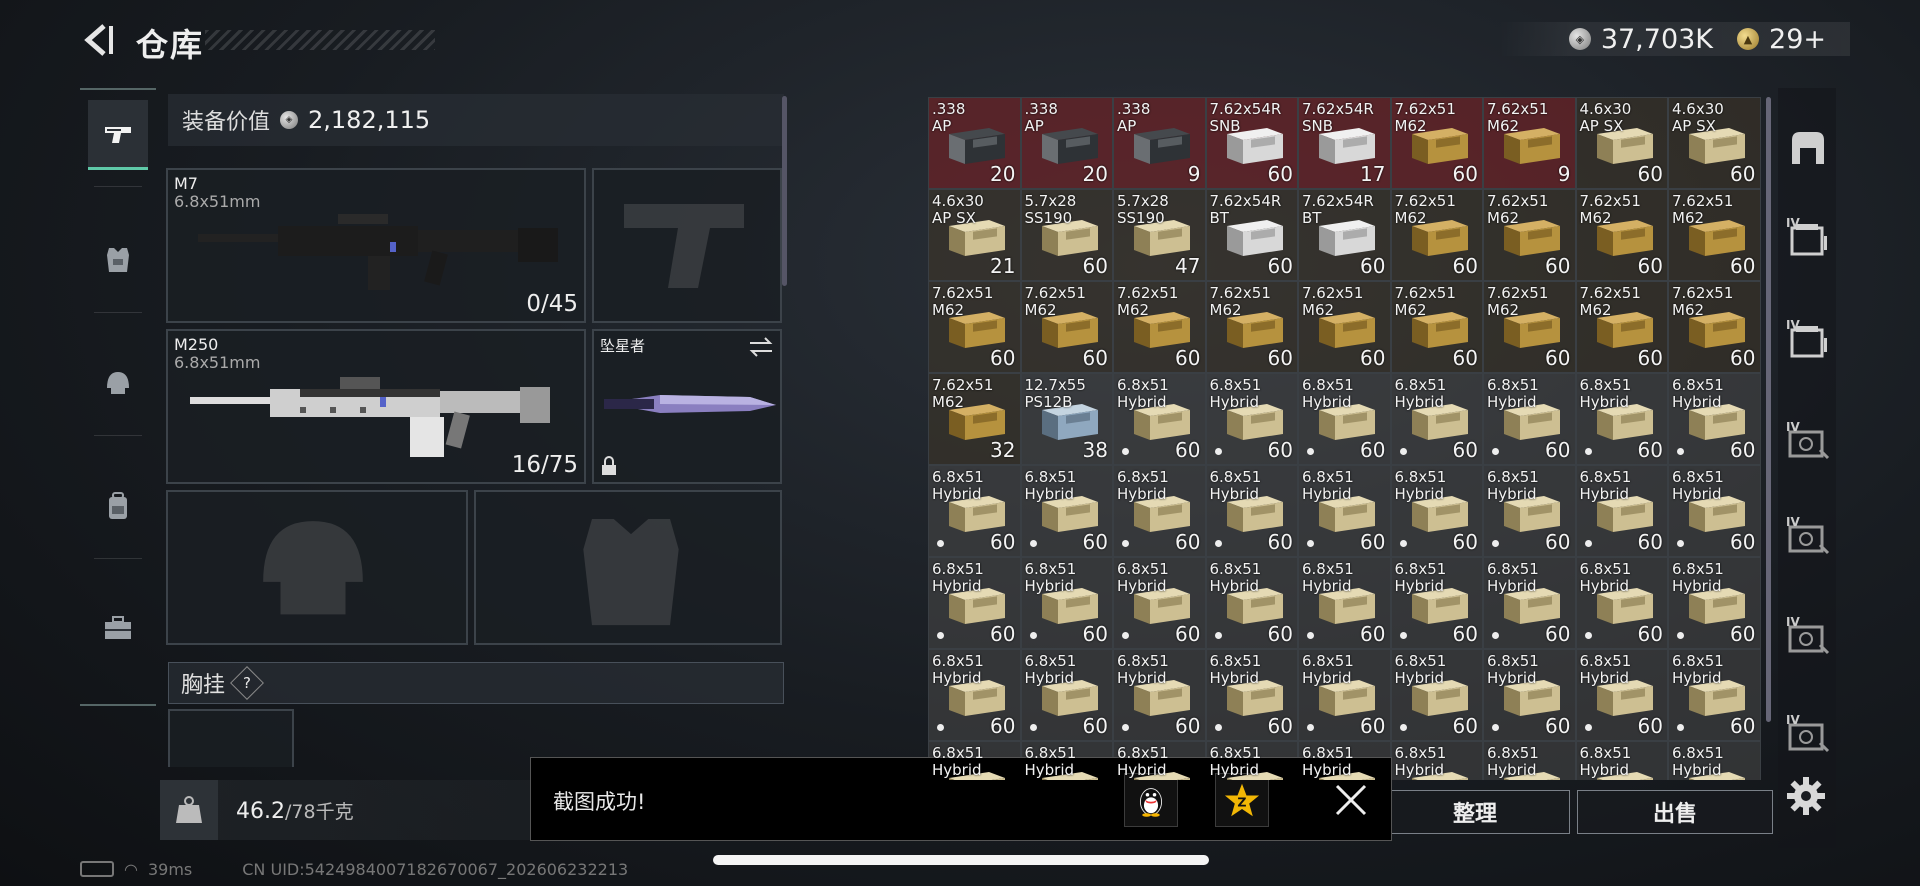 Image resolution: width=1920 pixels, height=886 pixels. I want to click on armor-slot, so click(628, 567).